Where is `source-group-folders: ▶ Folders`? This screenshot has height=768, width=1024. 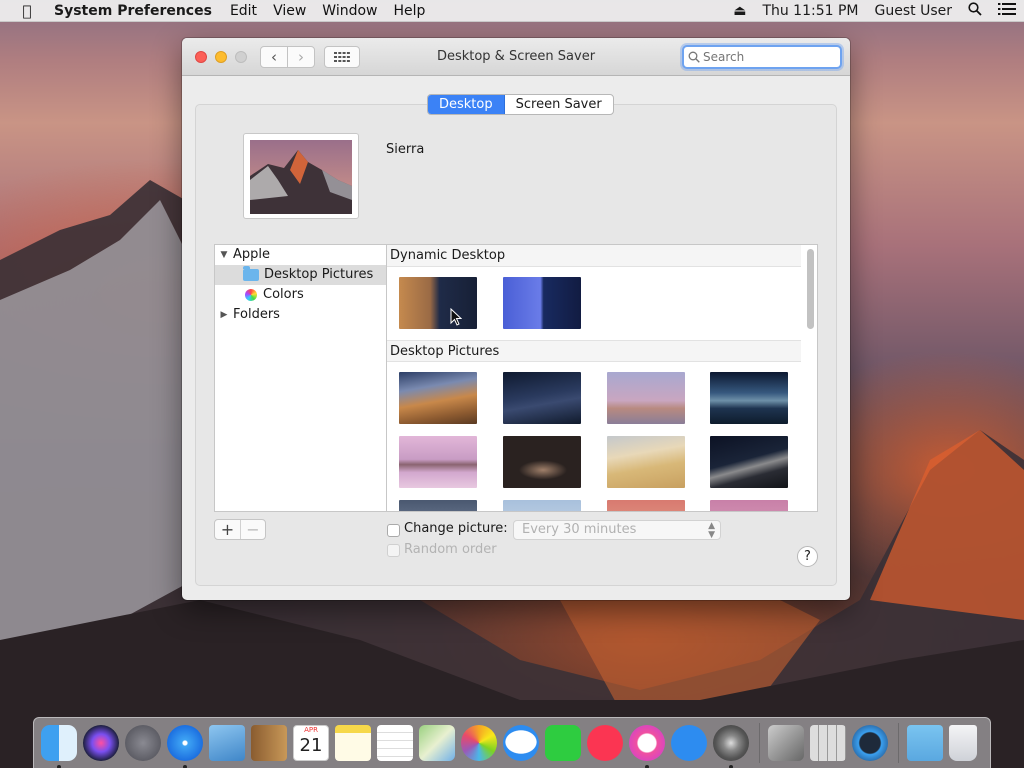
source-group-folders: ▶ Folders is located at coordinates (300, 315).